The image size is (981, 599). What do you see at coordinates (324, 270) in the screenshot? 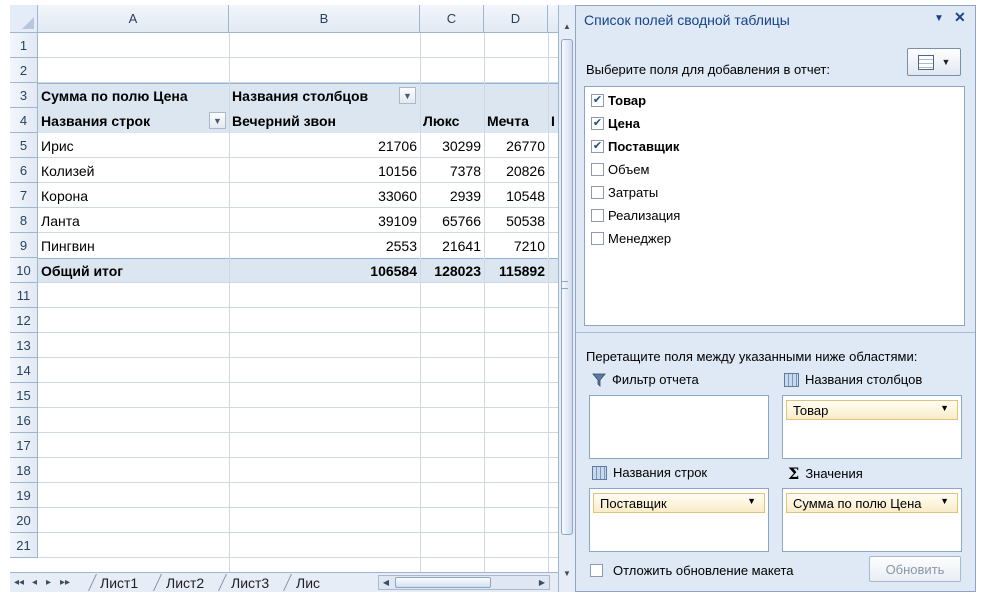
I see `pivot-grand-total-cell: 106584` at bounding box center [324, 270].